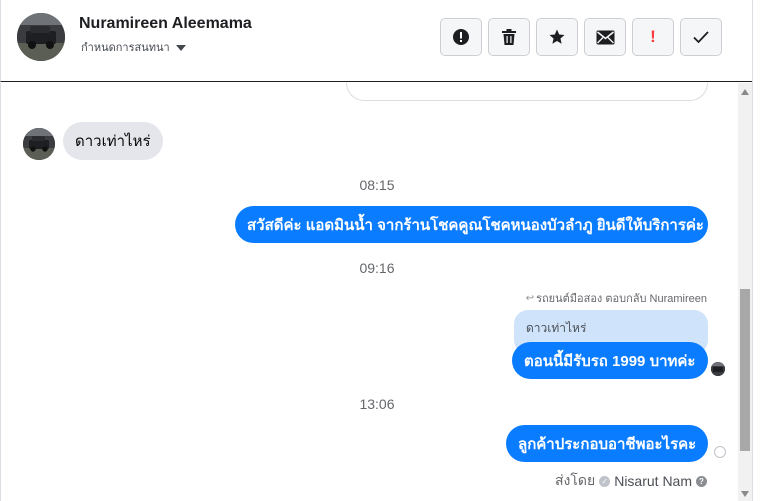  I want to click on contact-name: Nuramireen Aleemama, so click(165, 24).